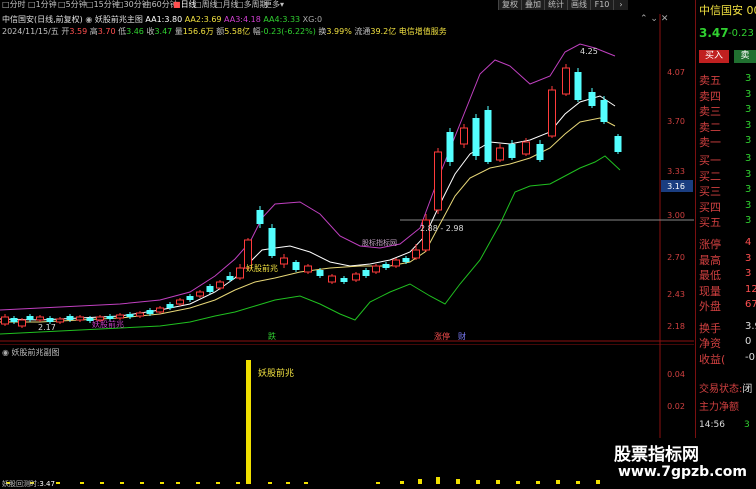 The width and height of the screenshot is (756, 489). Describe the element at coordinates (710, 222) in the screenshot. I see `bid-5-label: 买五` at that location.